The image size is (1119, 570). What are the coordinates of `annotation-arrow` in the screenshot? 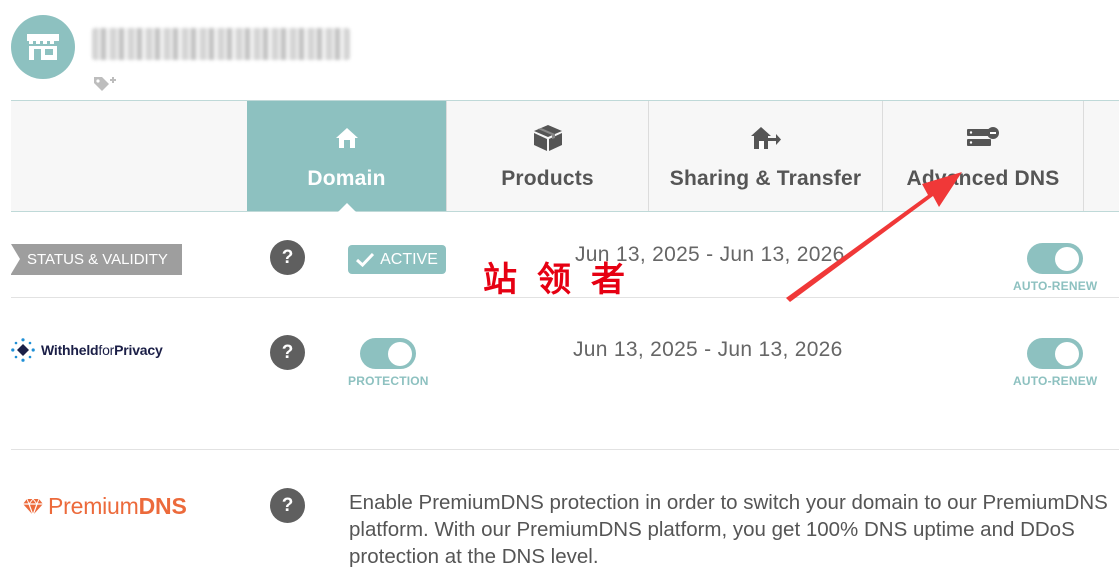 It's located at (874, 237).